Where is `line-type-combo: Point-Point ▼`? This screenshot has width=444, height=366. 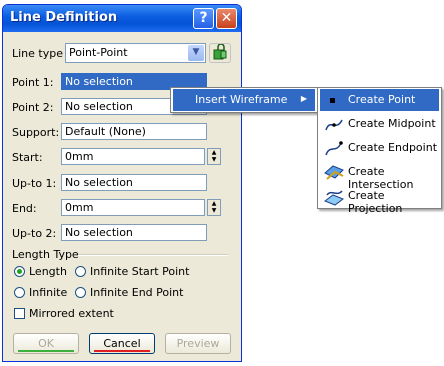
line-type-combo: Point-Point ▼ is located at coordinates (135, 53).